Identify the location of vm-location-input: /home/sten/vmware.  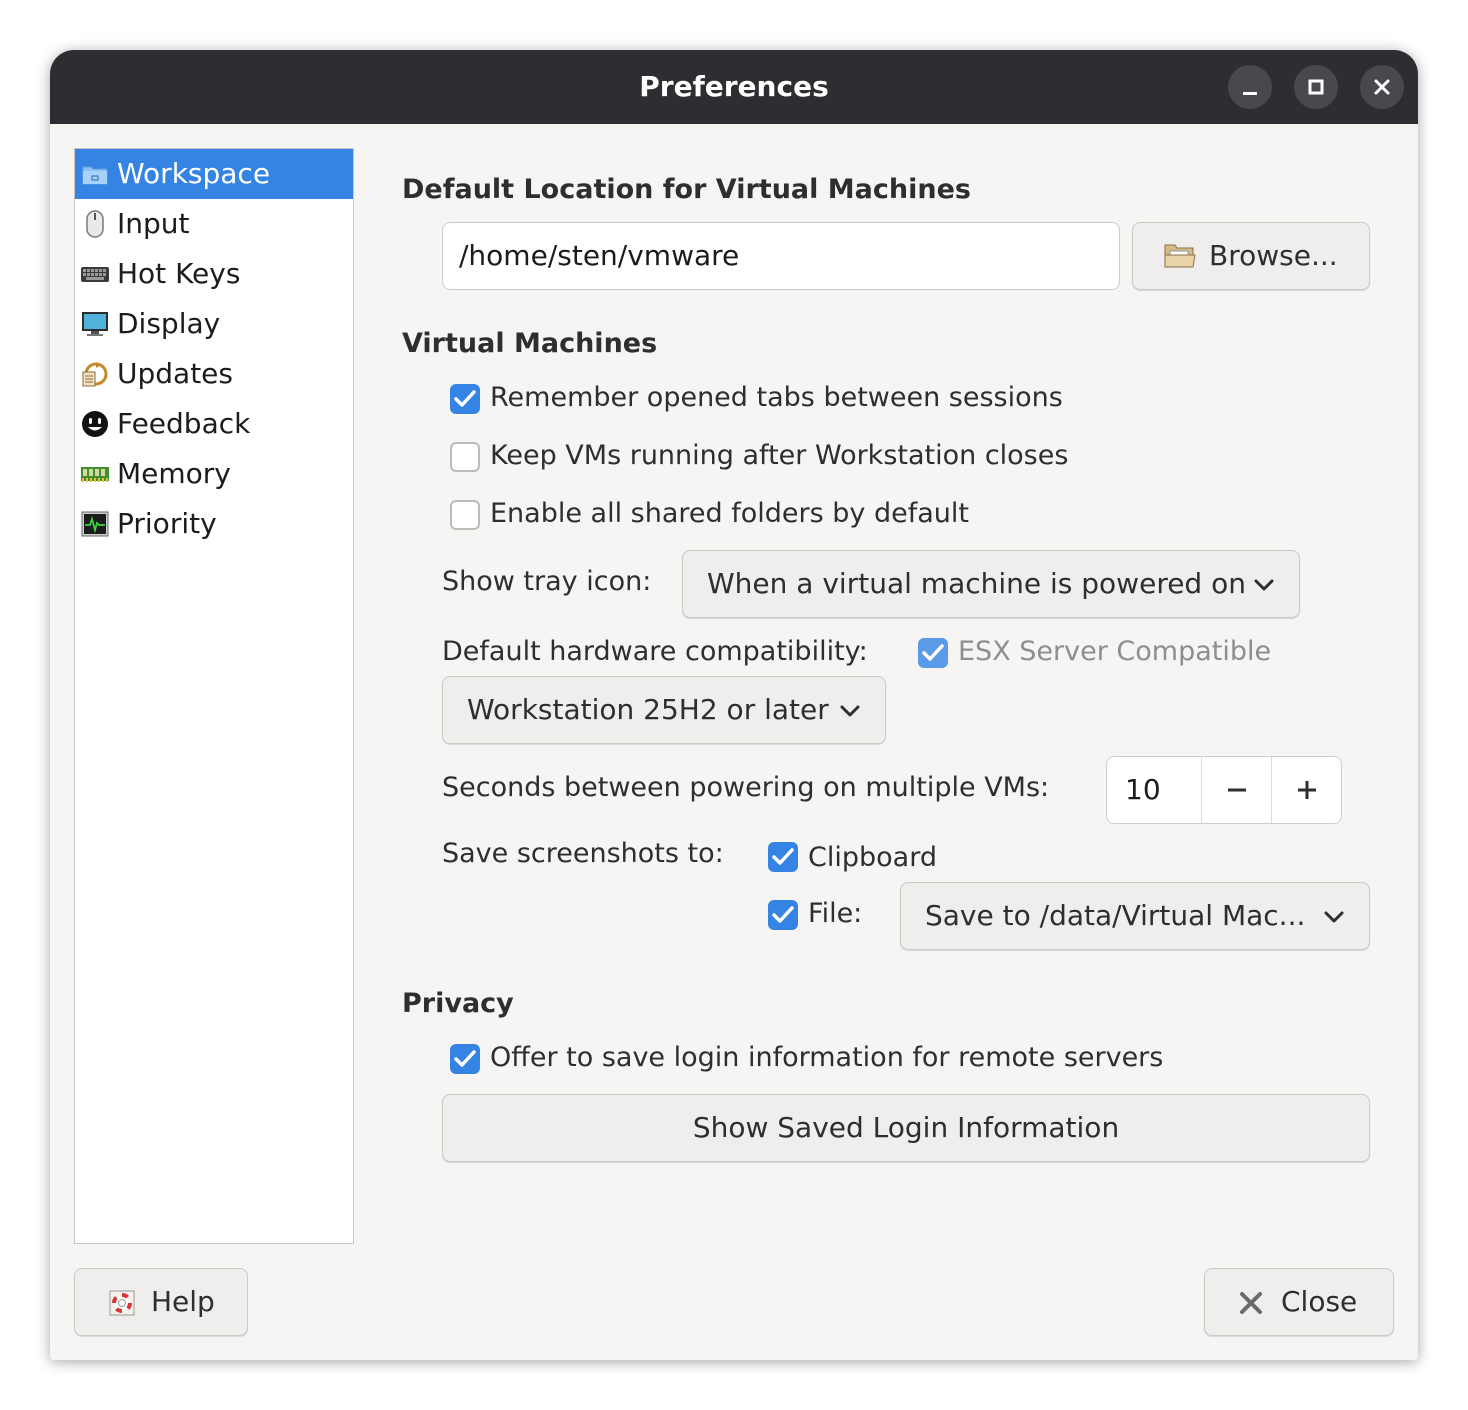
(781, 256).